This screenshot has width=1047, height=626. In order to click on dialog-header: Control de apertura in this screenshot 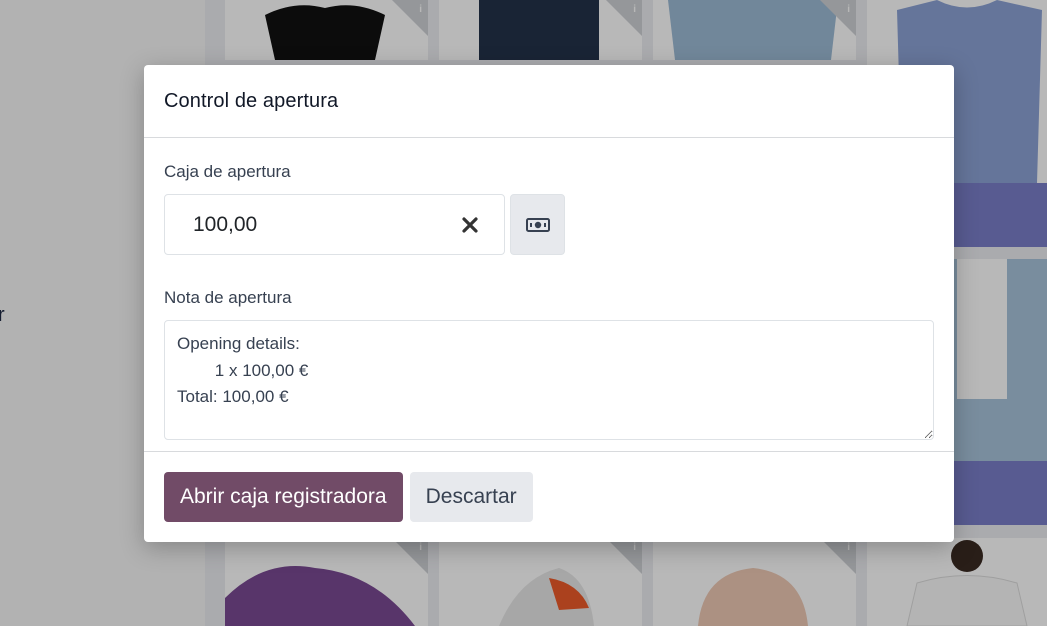, I will do `click(549, 101)`.